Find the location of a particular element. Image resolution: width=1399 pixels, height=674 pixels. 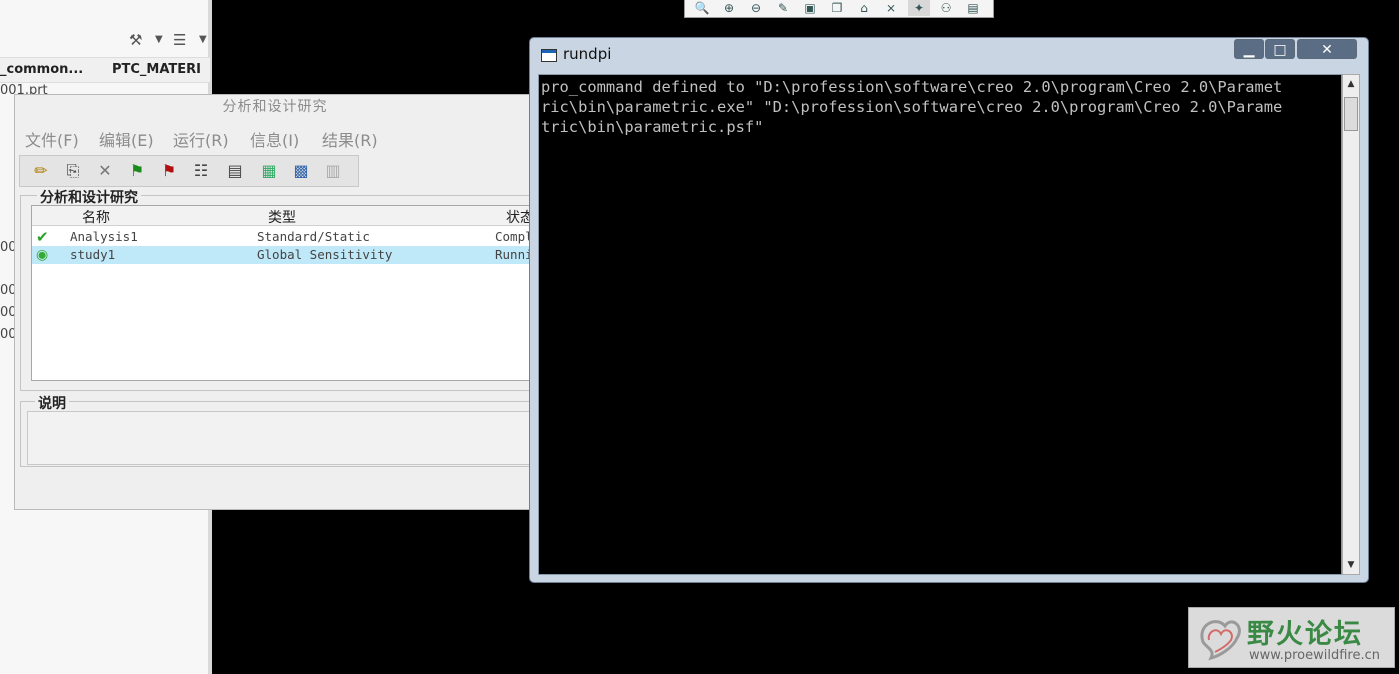

tree-columns-icon: ☰ is located at coordinates (179, 40).